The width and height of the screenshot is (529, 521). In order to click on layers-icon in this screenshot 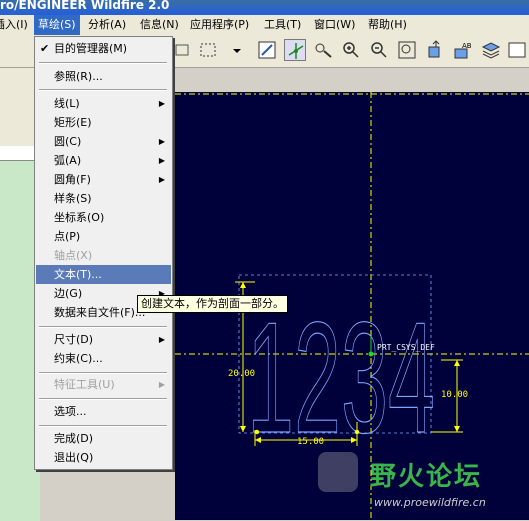, I will do `click(491, 50)`.